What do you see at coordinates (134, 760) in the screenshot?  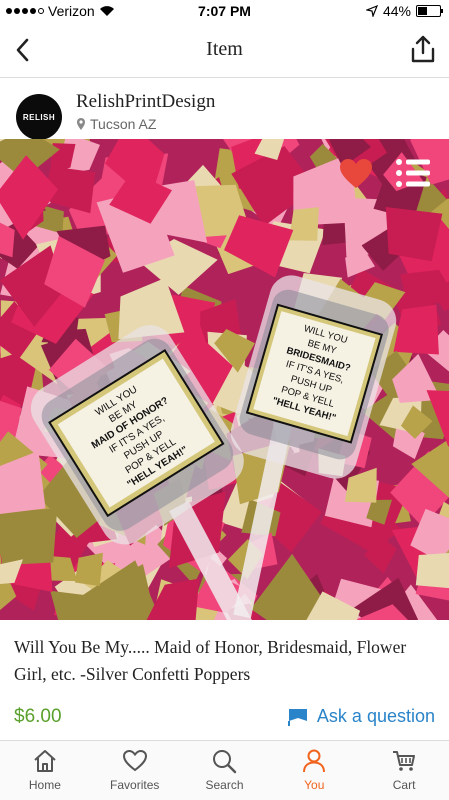 I see `heart-icon` at bounding box center [134, 760].